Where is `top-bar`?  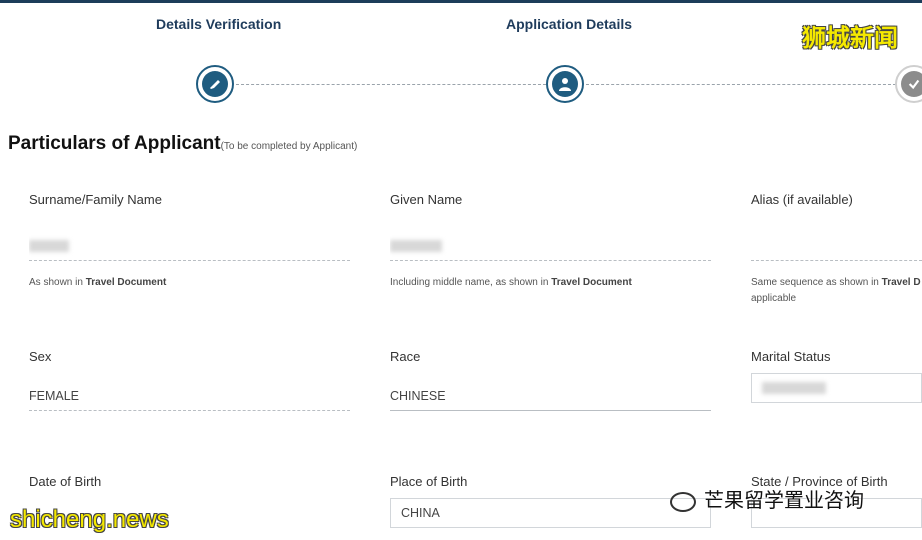
top-bar is located at coordinates (461, 3).